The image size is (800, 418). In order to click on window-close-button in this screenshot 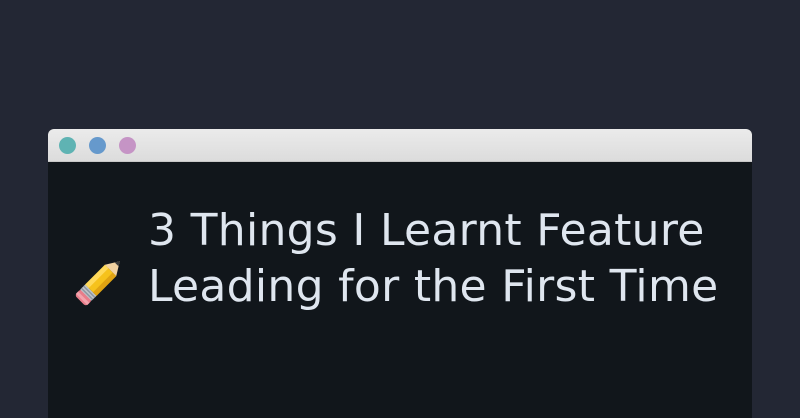, I will do `click(67, 145)`.